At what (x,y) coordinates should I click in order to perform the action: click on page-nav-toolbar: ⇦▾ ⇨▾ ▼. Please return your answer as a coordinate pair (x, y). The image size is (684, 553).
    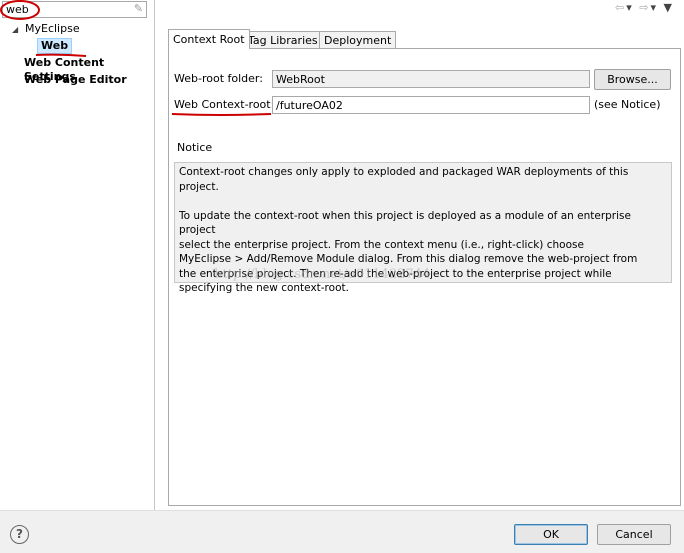
    Looking at the image, I should click on (644, 8).